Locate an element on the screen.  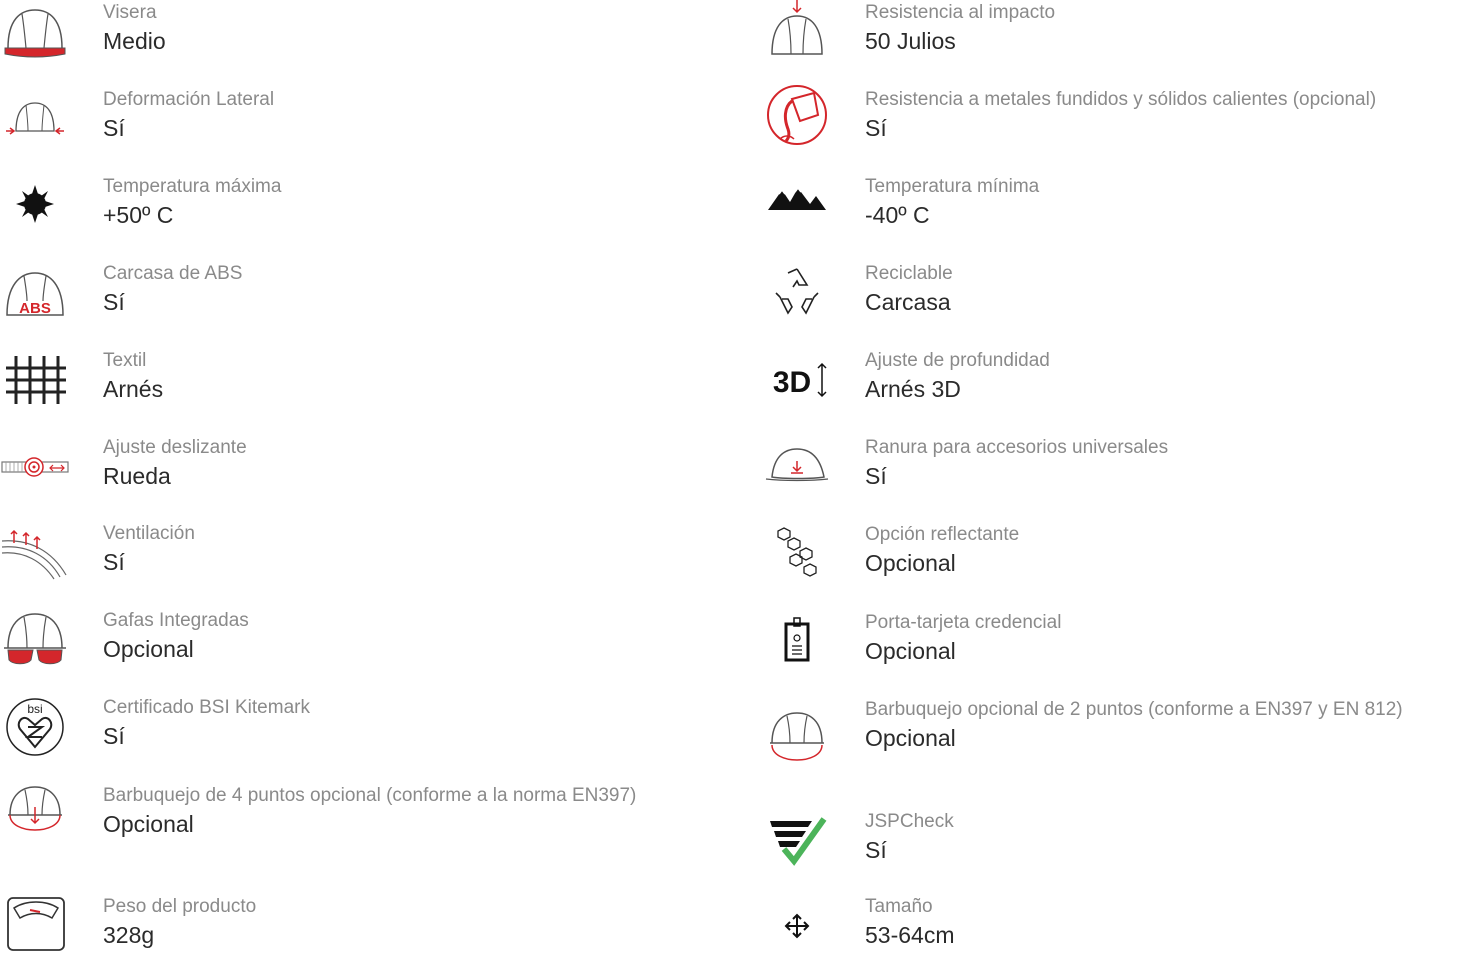
abs-badge: ABS is located at coordinates (35, 308).